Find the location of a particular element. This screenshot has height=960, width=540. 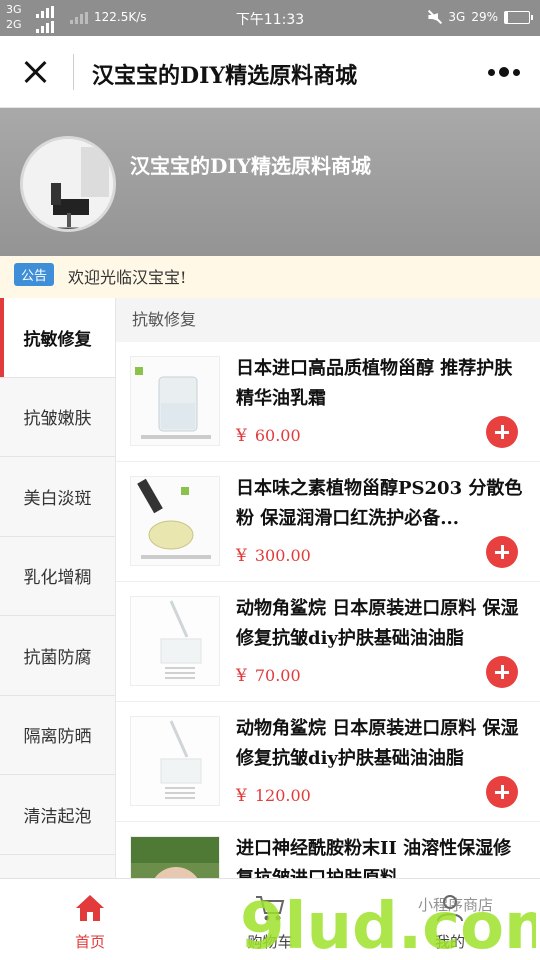

oil-cup-image-icon is located at coordinates (175, 521).